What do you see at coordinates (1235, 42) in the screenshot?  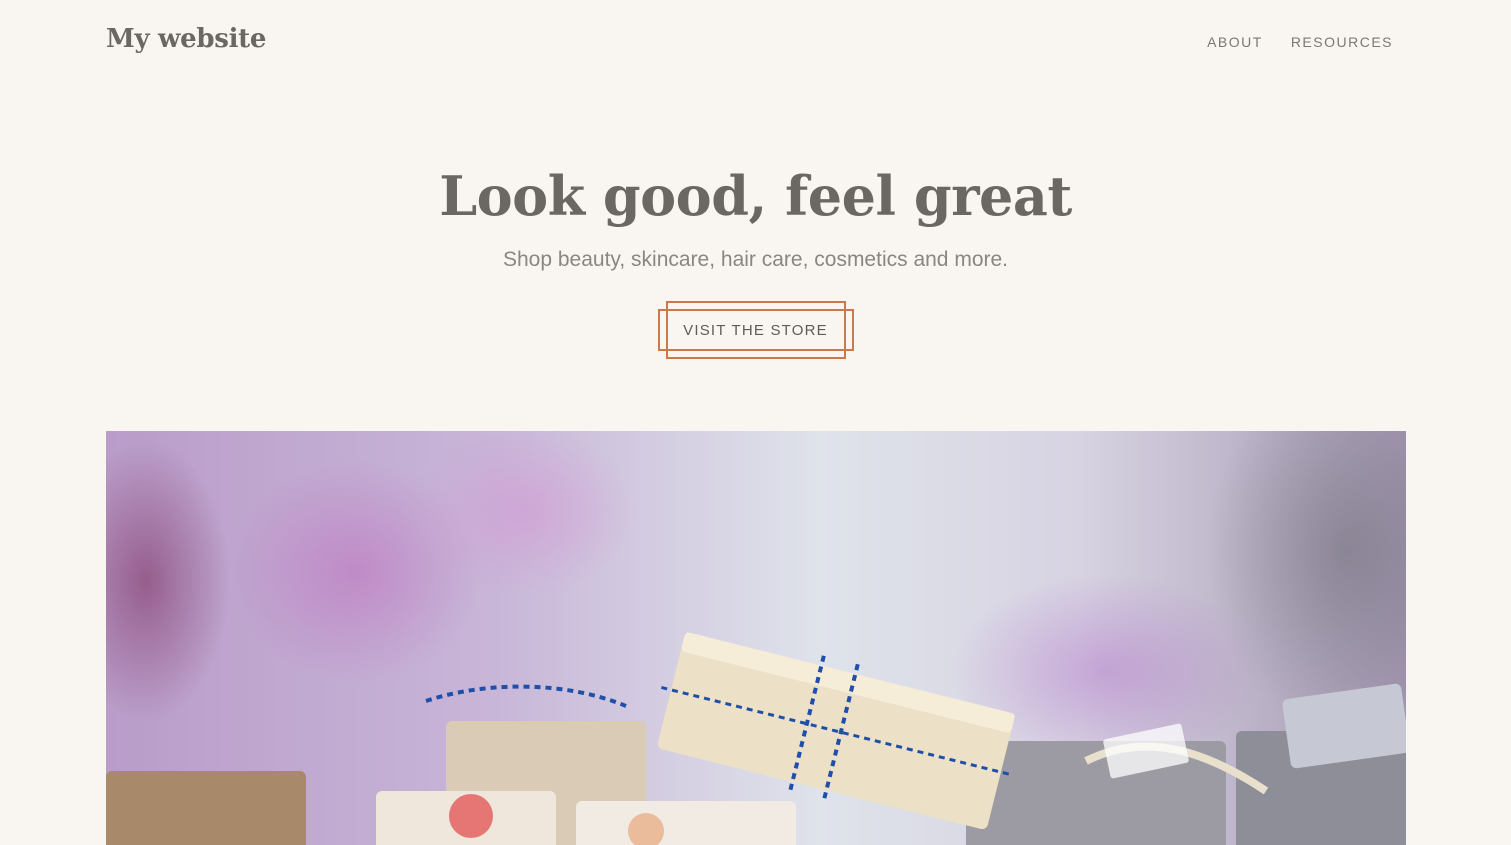 I see `nav-item-about: ABOUT` at bounding box center [1235, 42].